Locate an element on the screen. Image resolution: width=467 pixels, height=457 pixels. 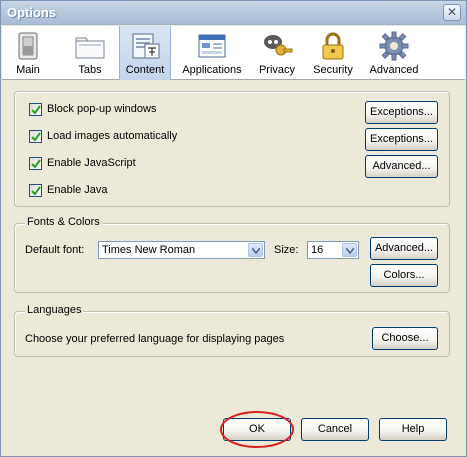
tab-applications-label: Applications is located at coordinates (212, 70).